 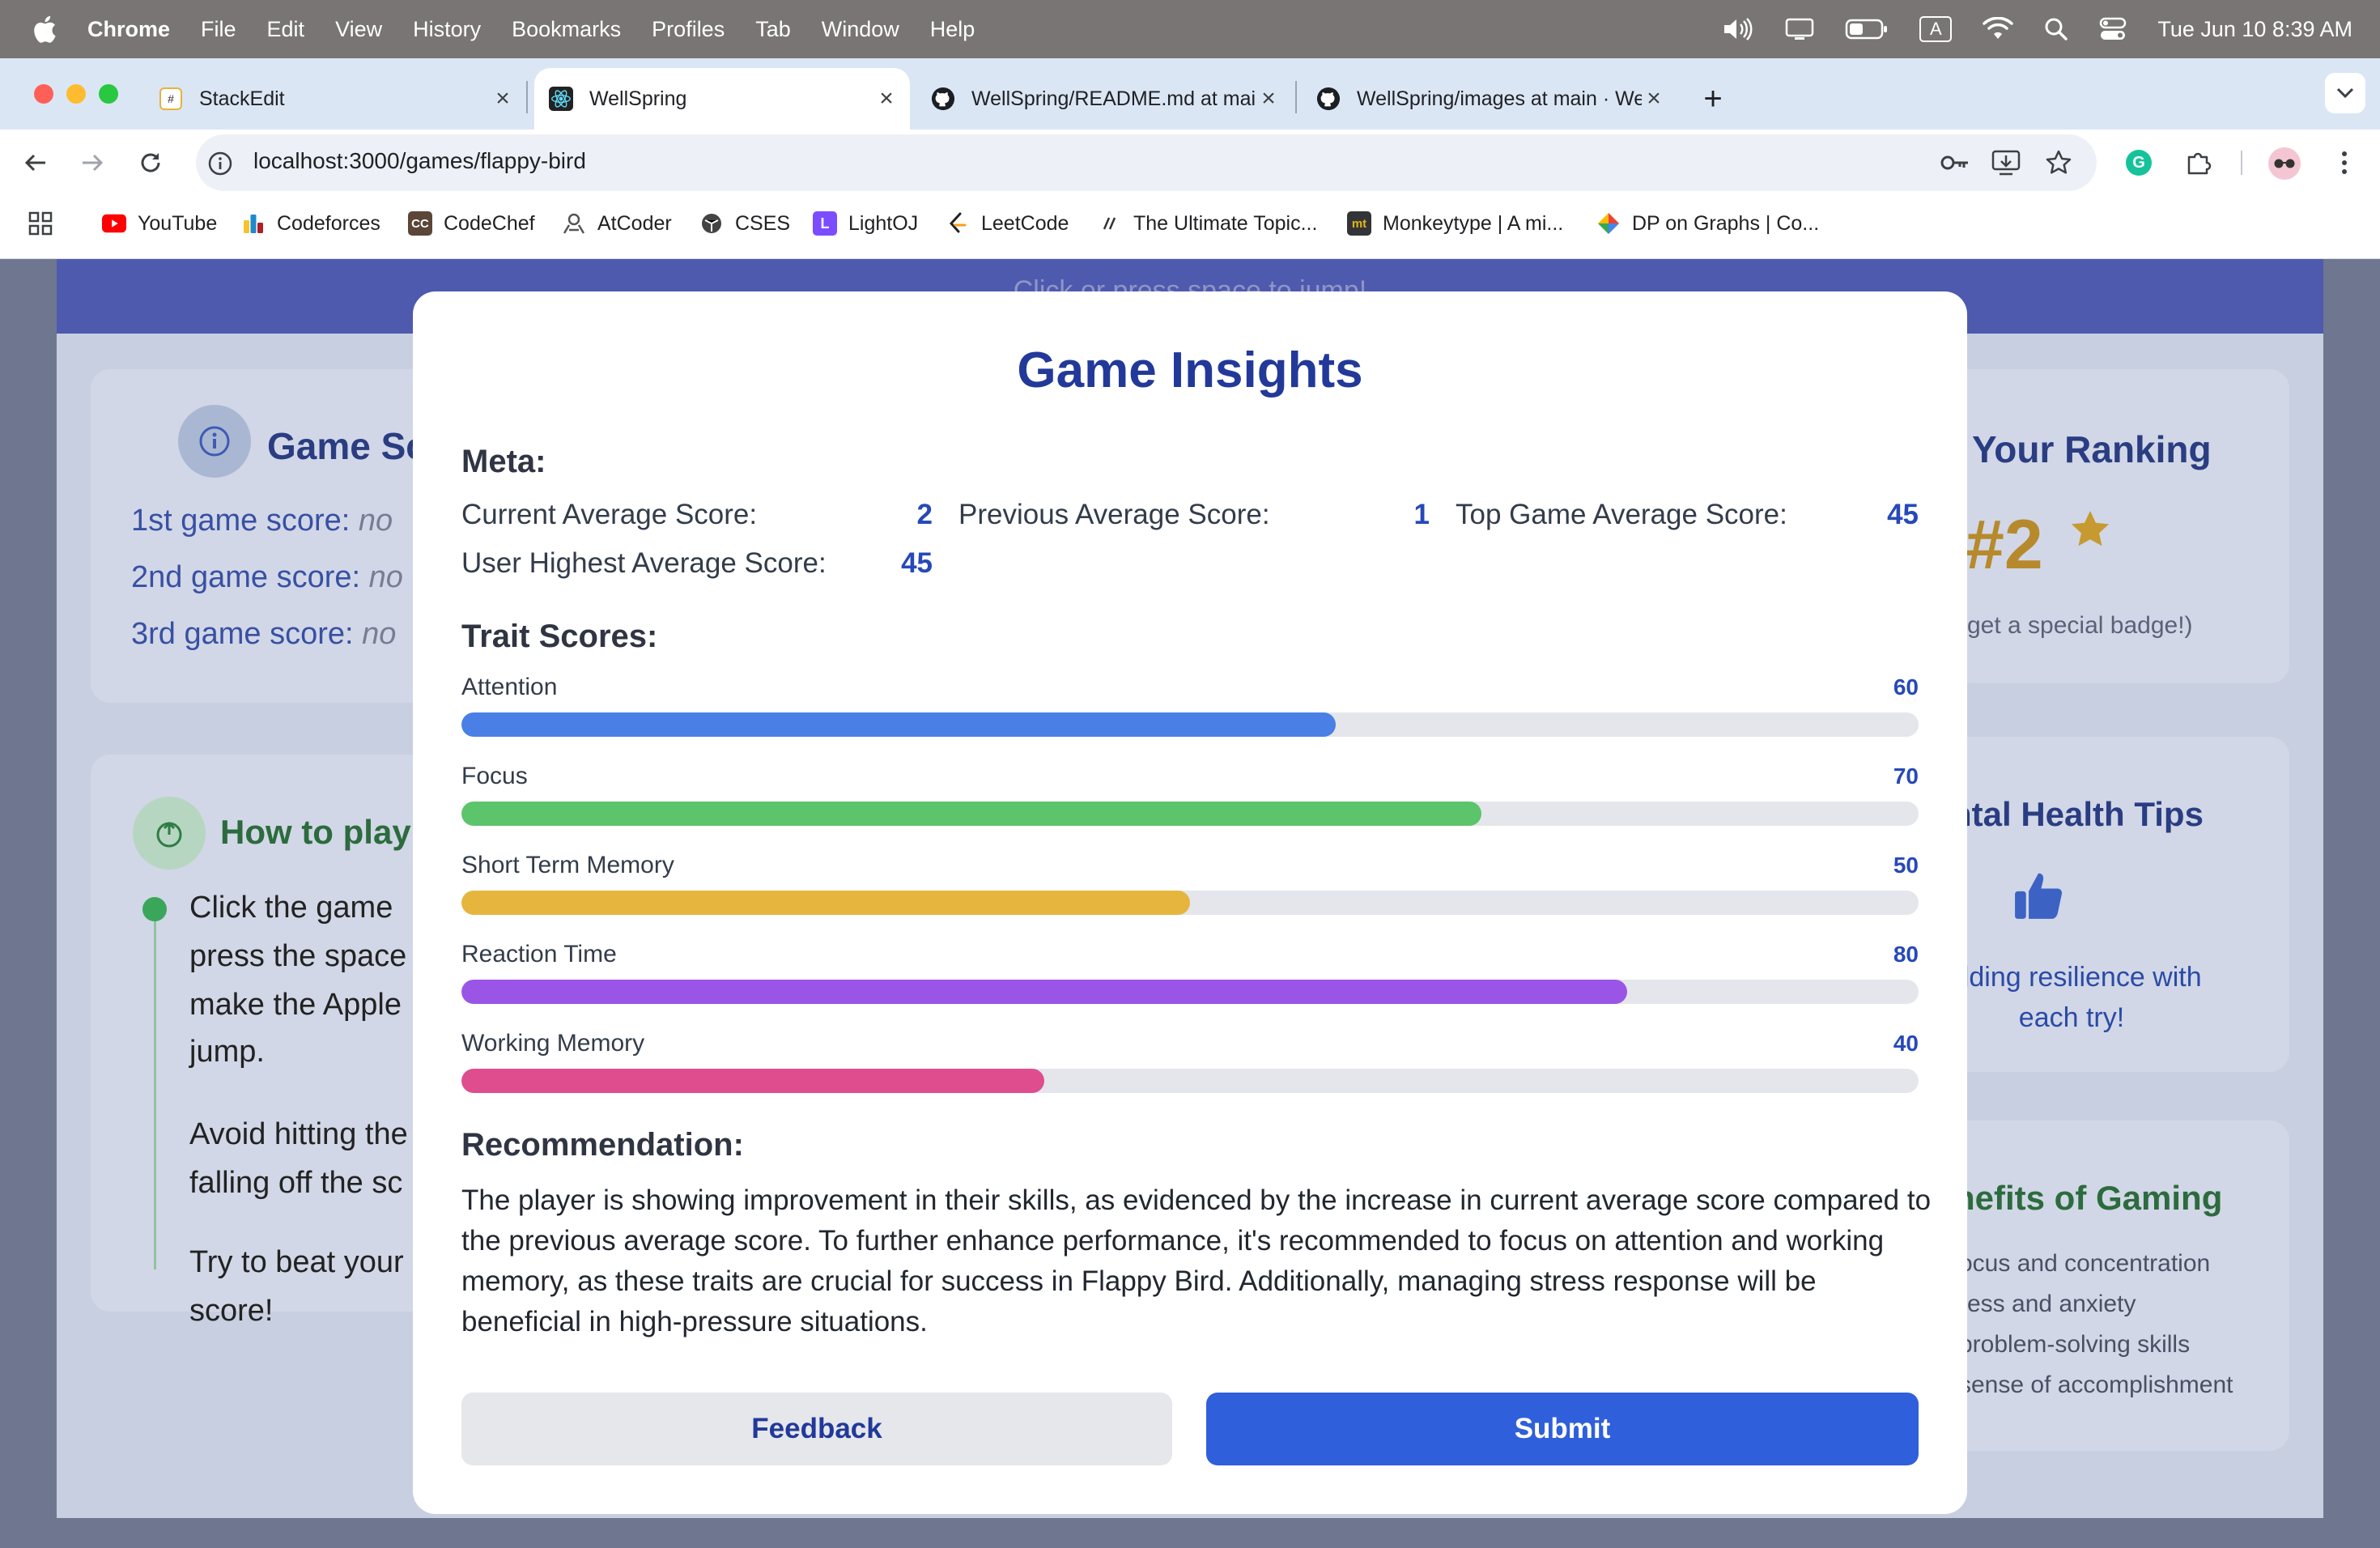 I want to click on toolbar-divider, so click(x=2241, y=163).